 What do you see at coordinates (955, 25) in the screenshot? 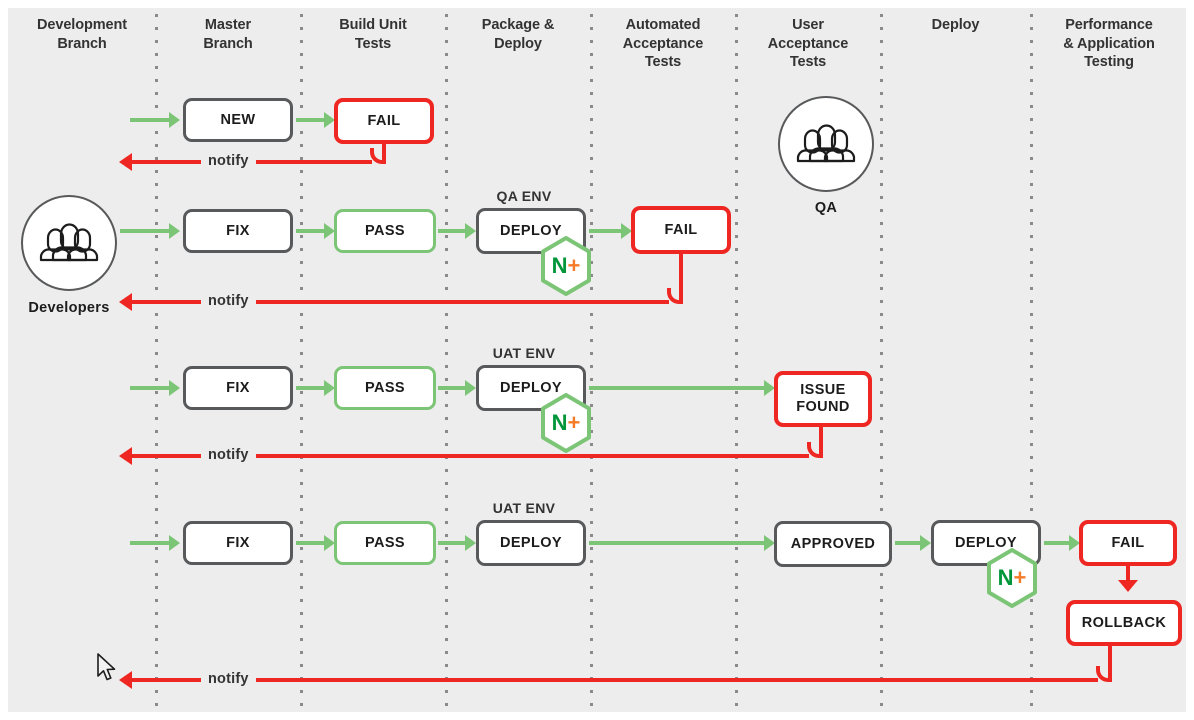
I see `column-header-deploy: Deploy` at bounding box center [955, 25].